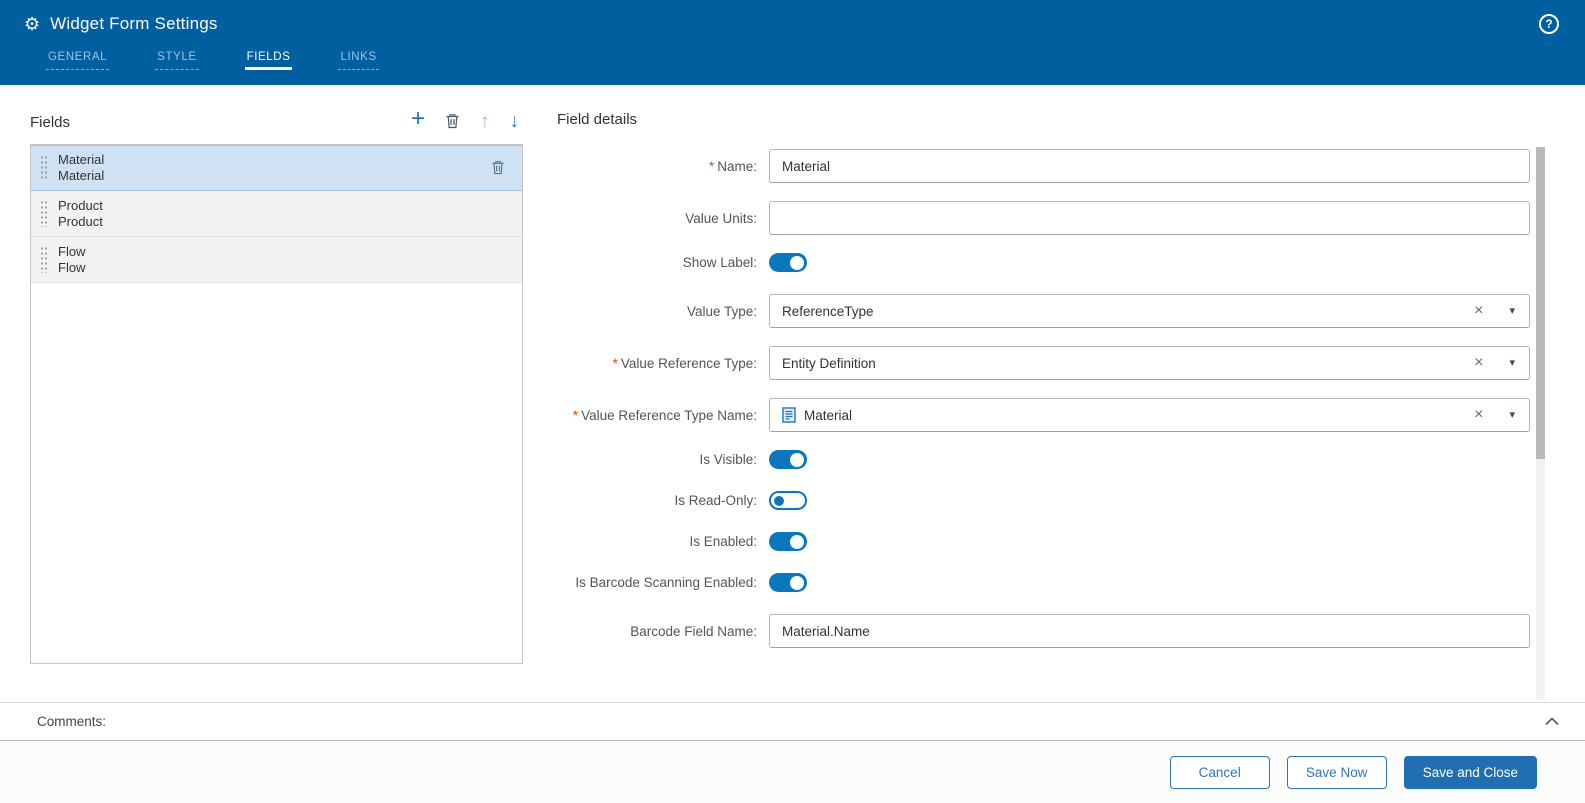 The height and width of the screenshot is (803, 1585). What do you see at coordinates (1149, 363) in the screenshot?
I see `value-reference-type-dropdown: Entity Definition × ▾` at bounding box center [1149, 363].